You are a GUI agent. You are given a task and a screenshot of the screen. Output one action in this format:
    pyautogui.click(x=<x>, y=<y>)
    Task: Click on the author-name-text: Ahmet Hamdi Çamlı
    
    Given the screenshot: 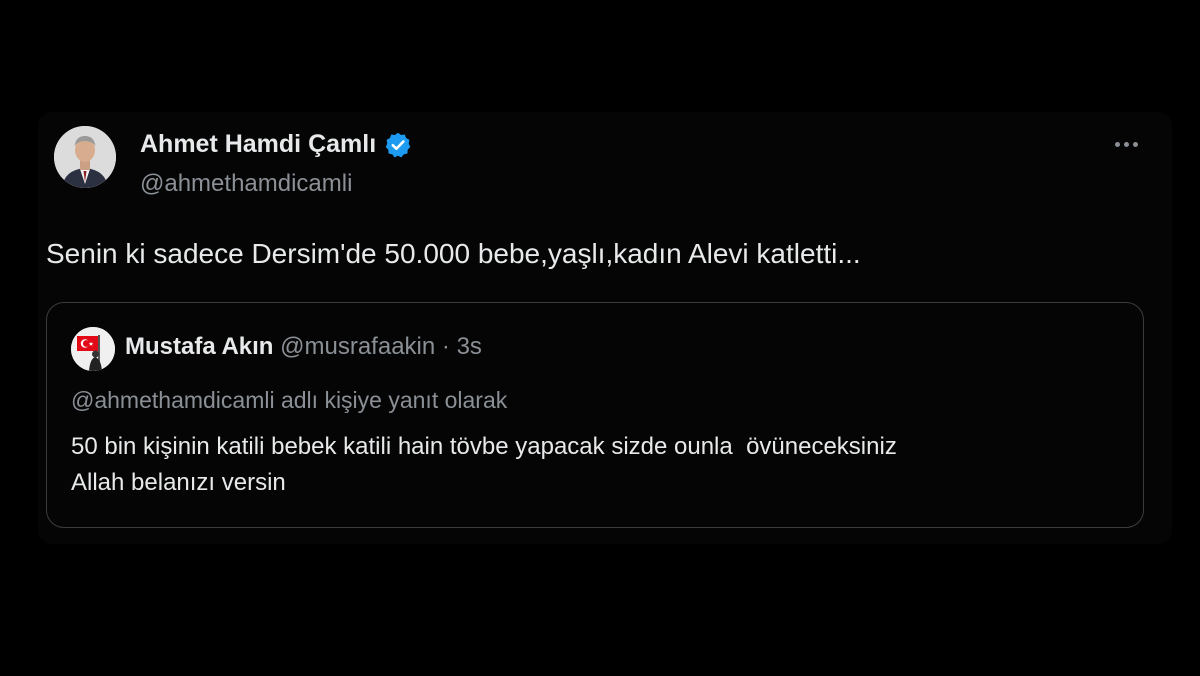 What is the action you would take?
    pyautogui.click(x=258, y=144)
    